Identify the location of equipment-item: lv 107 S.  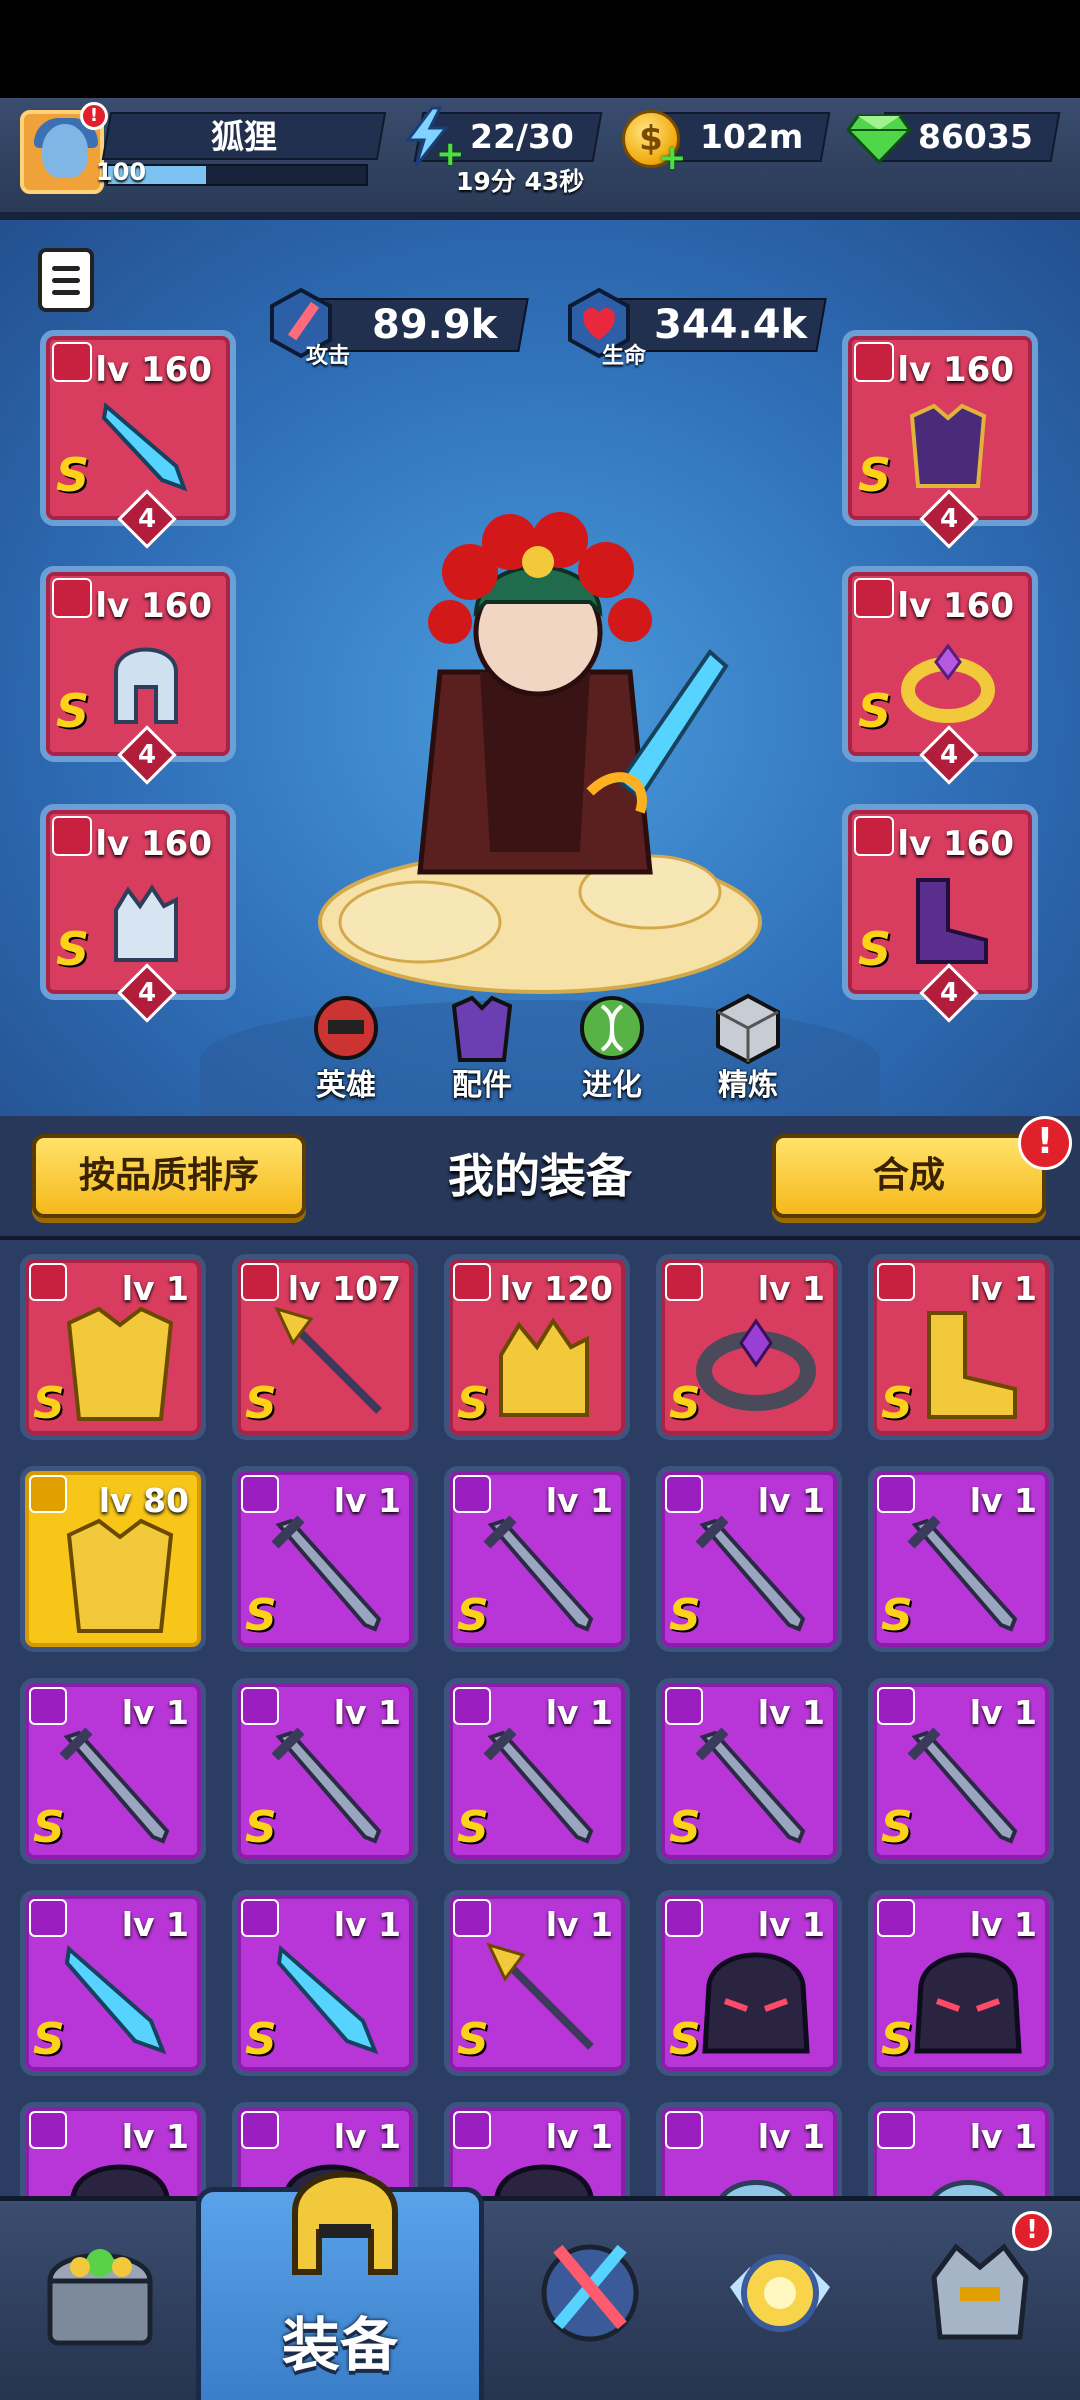
(325, 1347).